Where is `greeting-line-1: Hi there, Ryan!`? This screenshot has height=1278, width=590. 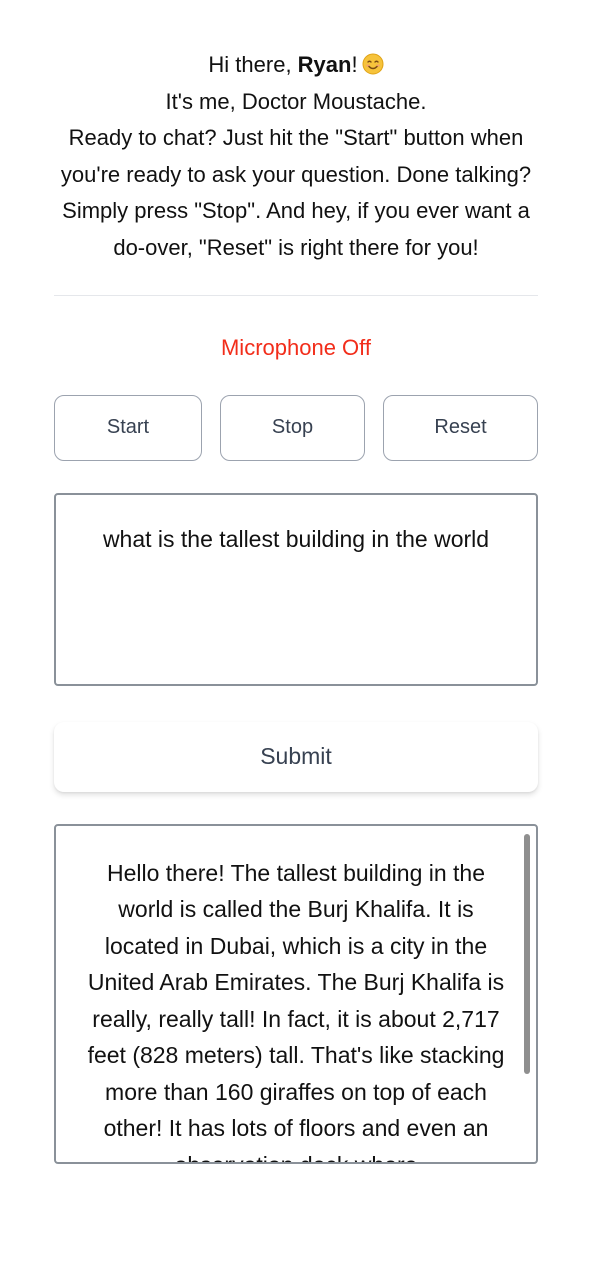 greeting-line-1: Hi there, Ryan! is located at coordinates (296, 65).